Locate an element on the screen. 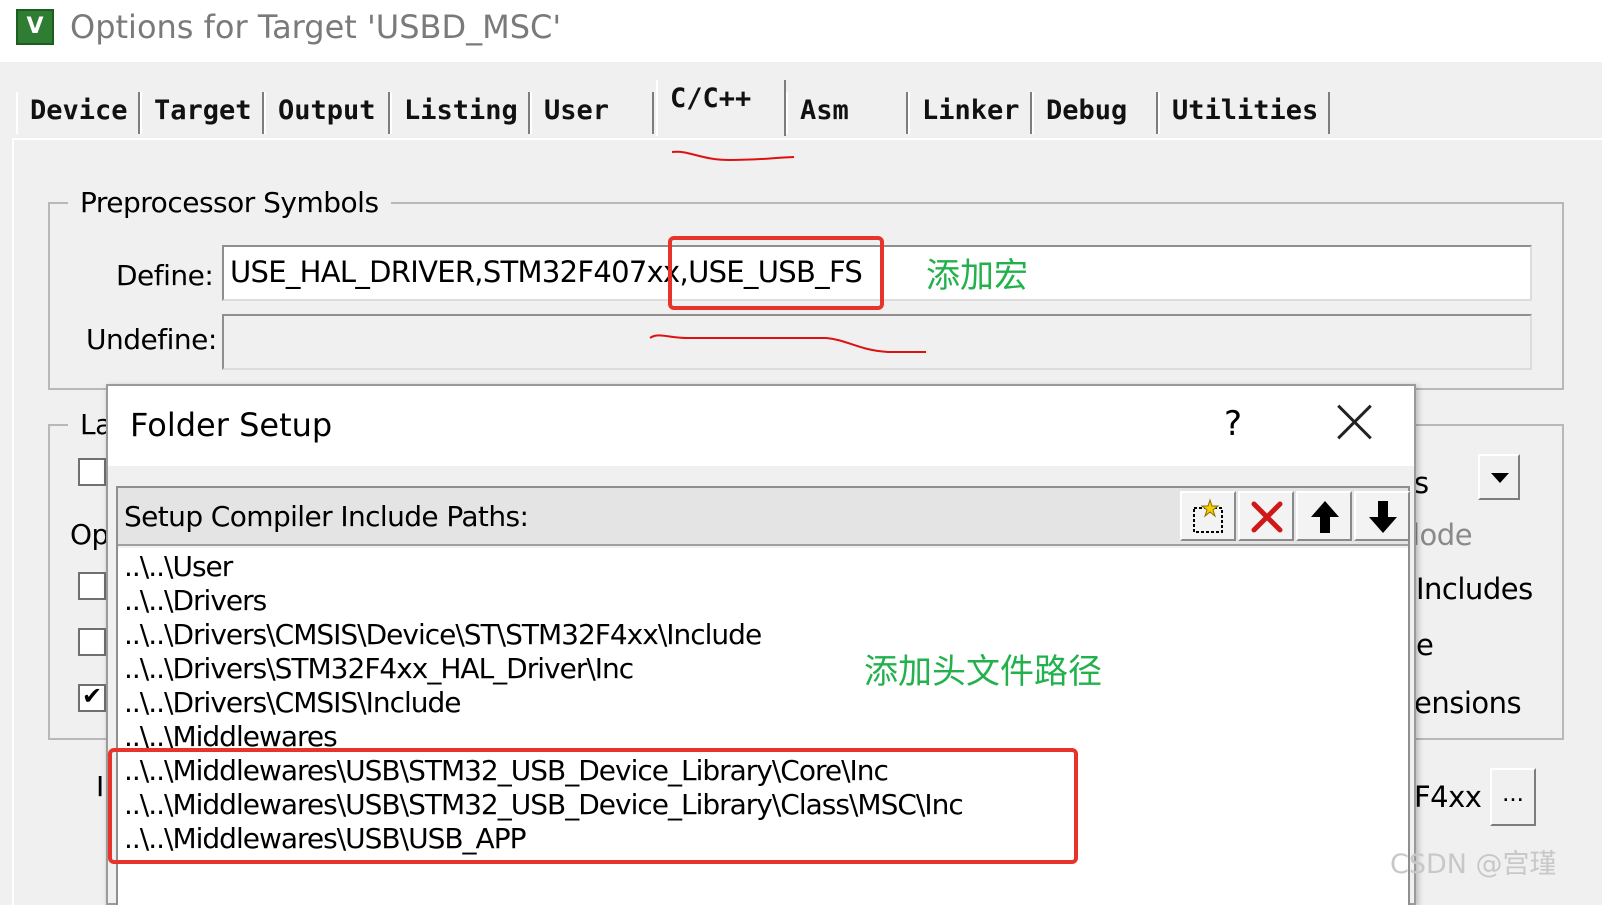  list-item: ..\..\Drivers\CMSIS\Include is located at coordinates (293, 703).